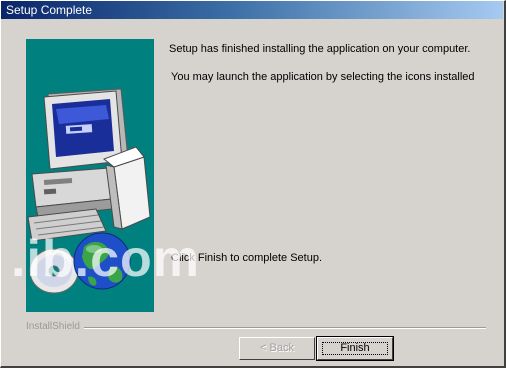  I want to click on back-button: < Back, so click(277, 348).